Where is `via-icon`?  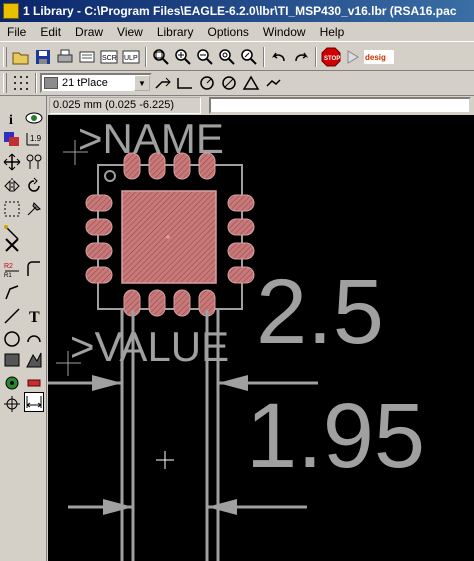 via-icon is located at coordinates (12, 404).